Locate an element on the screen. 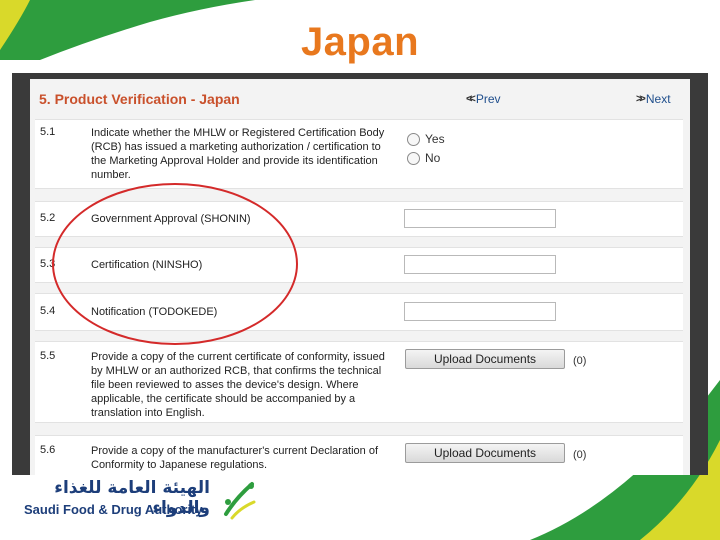 Image resolution: width=720 pixels, height=540 pixels. radio-yes: Yes is located at coordinates (426, 139).